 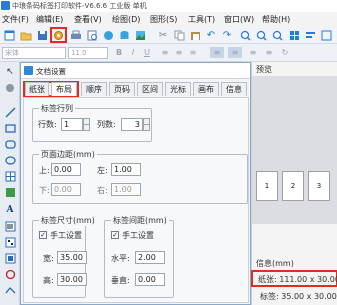 What do you see at coordinates (239, 19) in the screenshot?
I see `menu-window: 窗口(W)` at bounding box center [239, 19].